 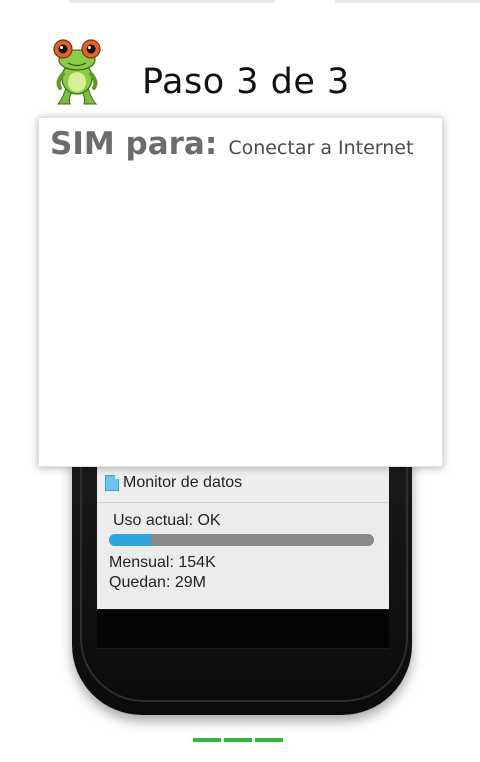 I want to click on remaining-data: Quedan: 29M, so click(x=157, y=582).